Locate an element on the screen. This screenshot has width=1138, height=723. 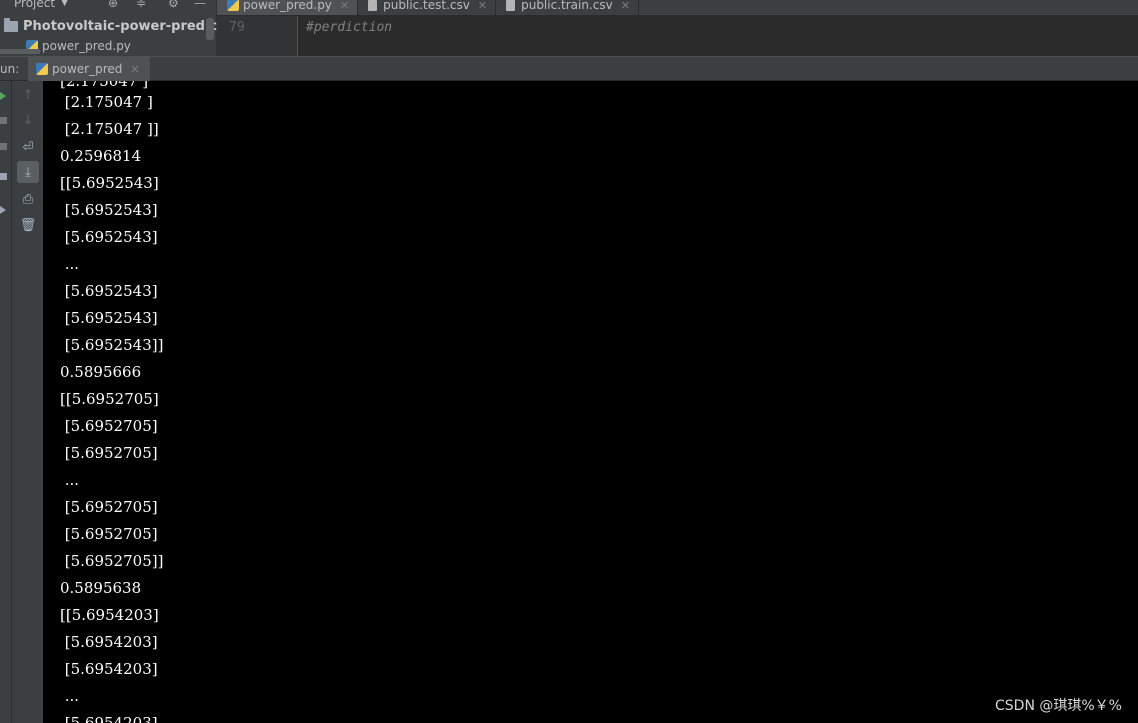
tab-power-pred: power_pred.py ✕ is located at coordinates (288, 7).